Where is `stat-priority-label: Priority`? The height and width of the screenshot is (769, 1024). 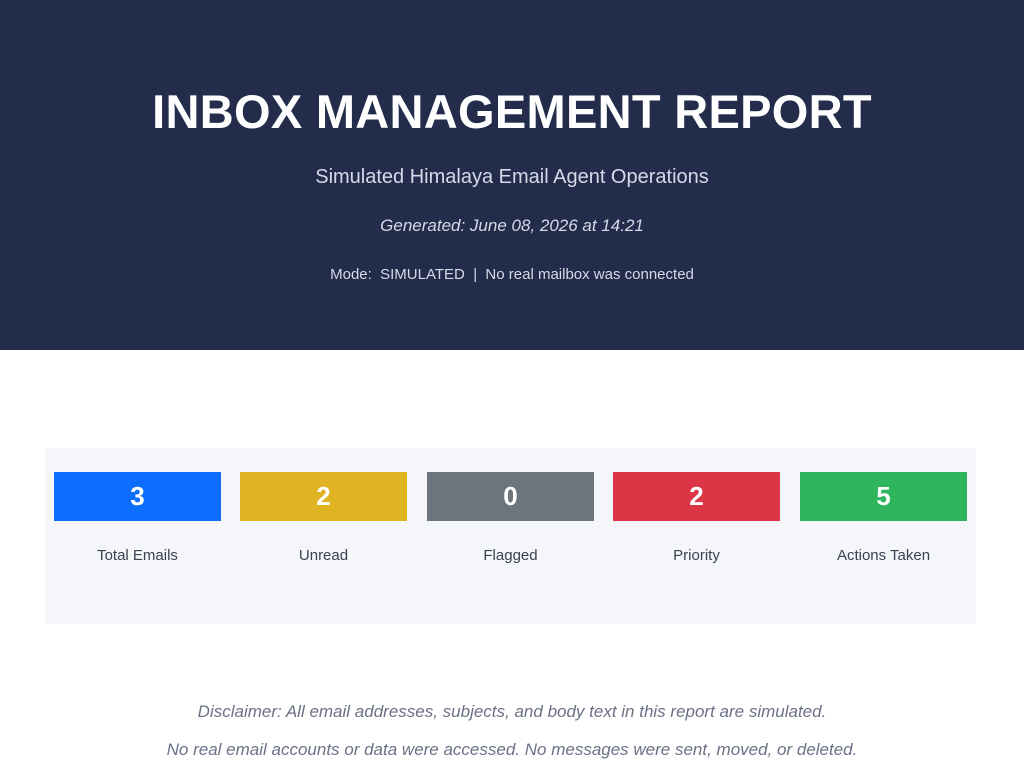 stat-priority-label: Priority is located at coordinates (696, 555).